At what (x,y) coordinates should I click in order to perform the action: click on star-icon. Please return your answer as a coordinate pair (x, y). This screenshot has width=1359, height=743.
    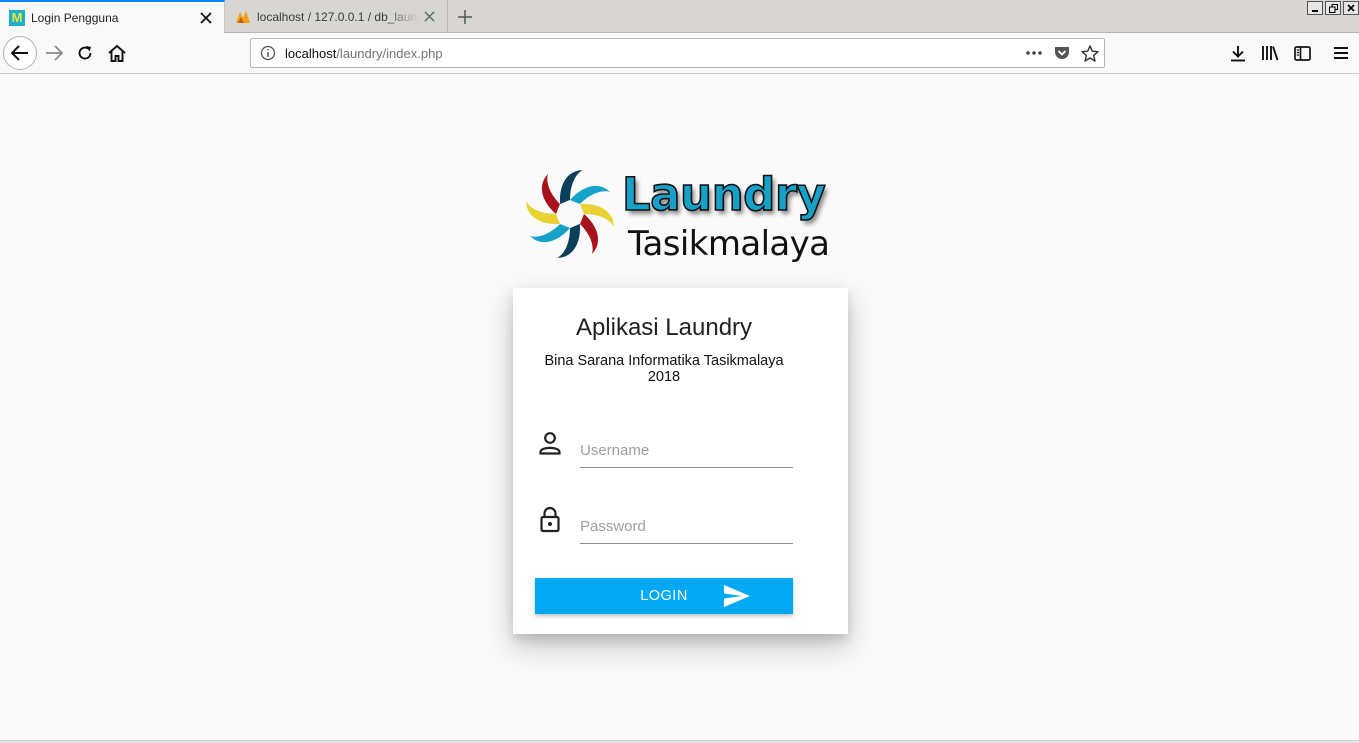
    Looking at the image, I should click on (1090, 53).